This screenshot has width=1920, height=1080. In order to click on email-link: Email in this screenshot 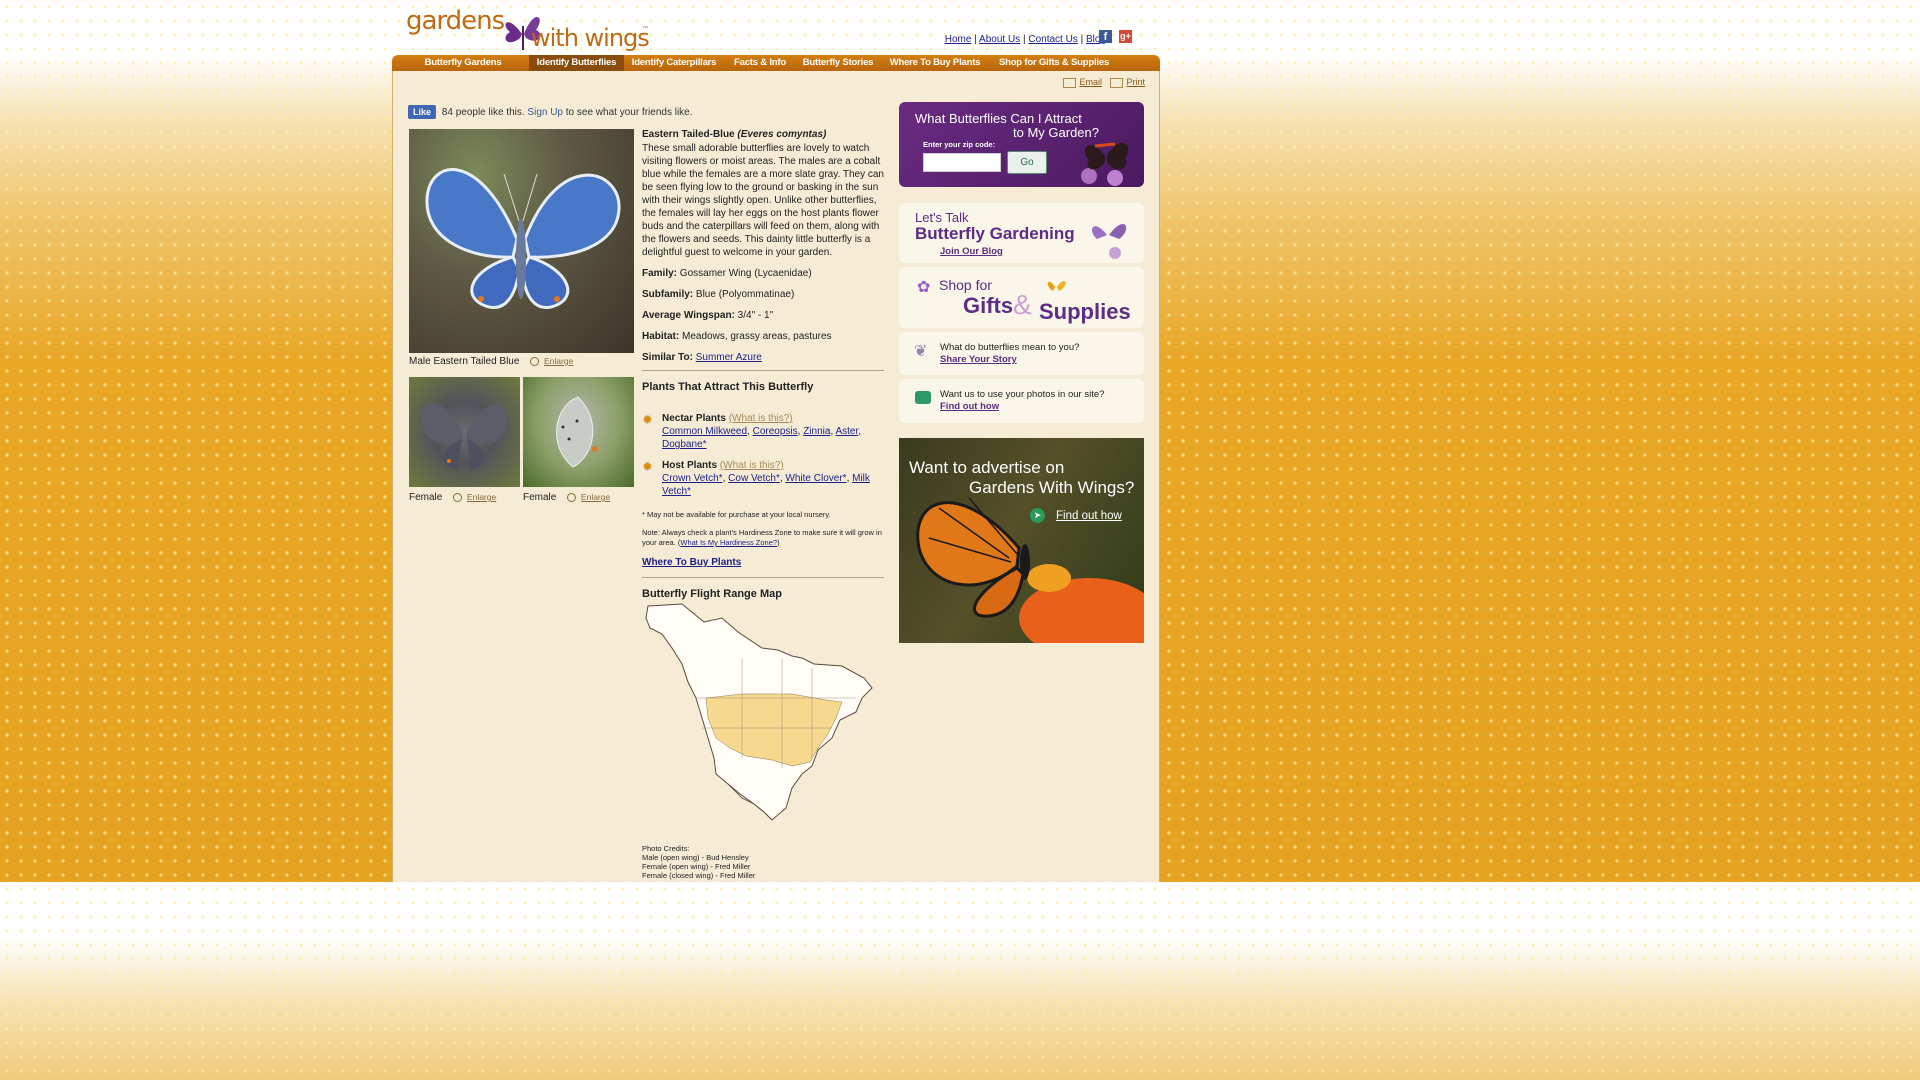, I will do `click(1090, 82)`.